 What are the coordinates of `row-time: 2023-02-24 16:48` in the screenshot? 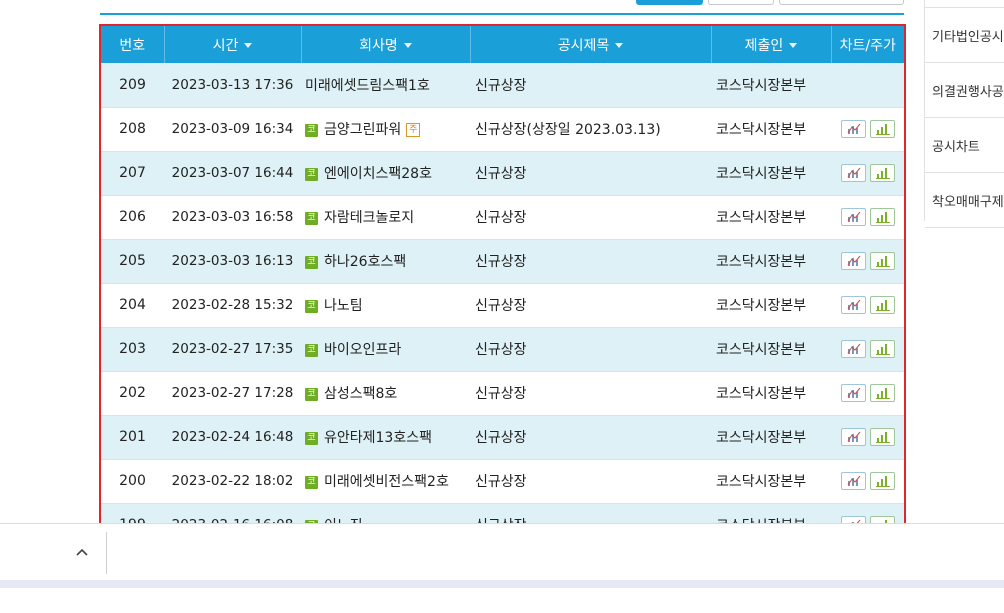 It's located at (232, 437).